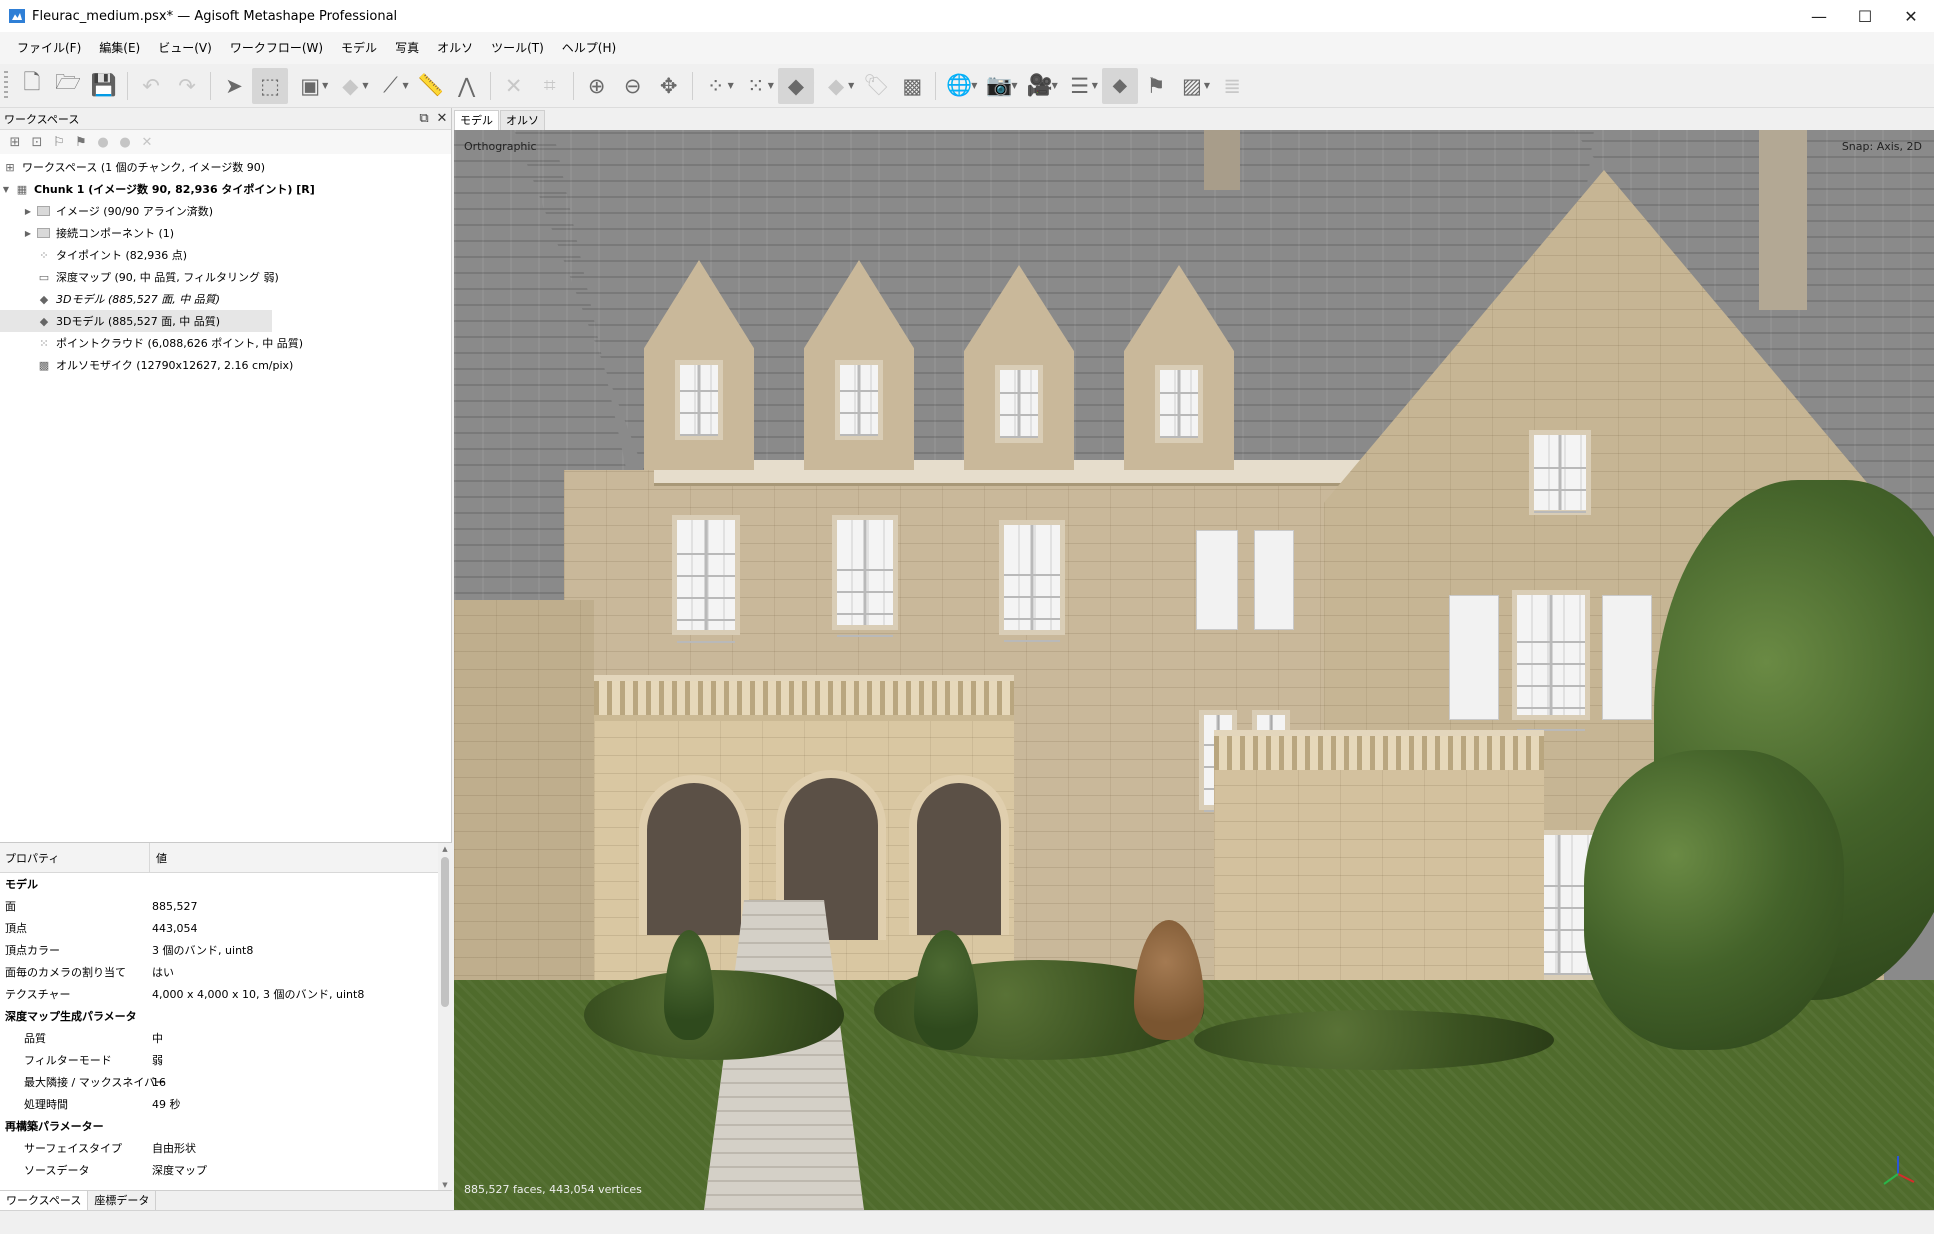 This screenshot has height=1234, width=1934. Describe the element at coordinates (225, 299) in the screenshot. I see `tree-item-model-inactive: ◆ 3Dモデル (885,527 面, 中 品質)` at that location.